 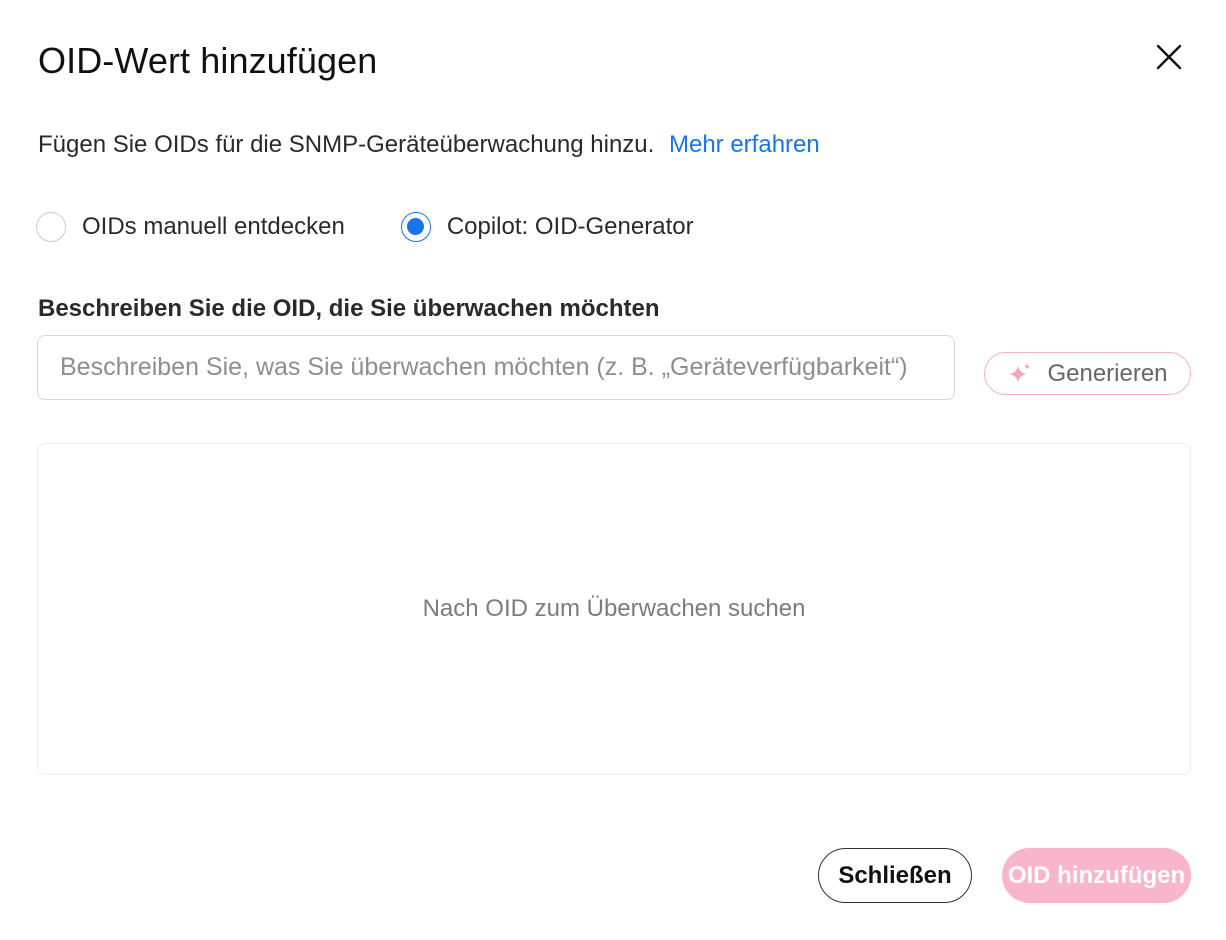 I want to click on close-button: Schließen, so click(x=895, y=875).